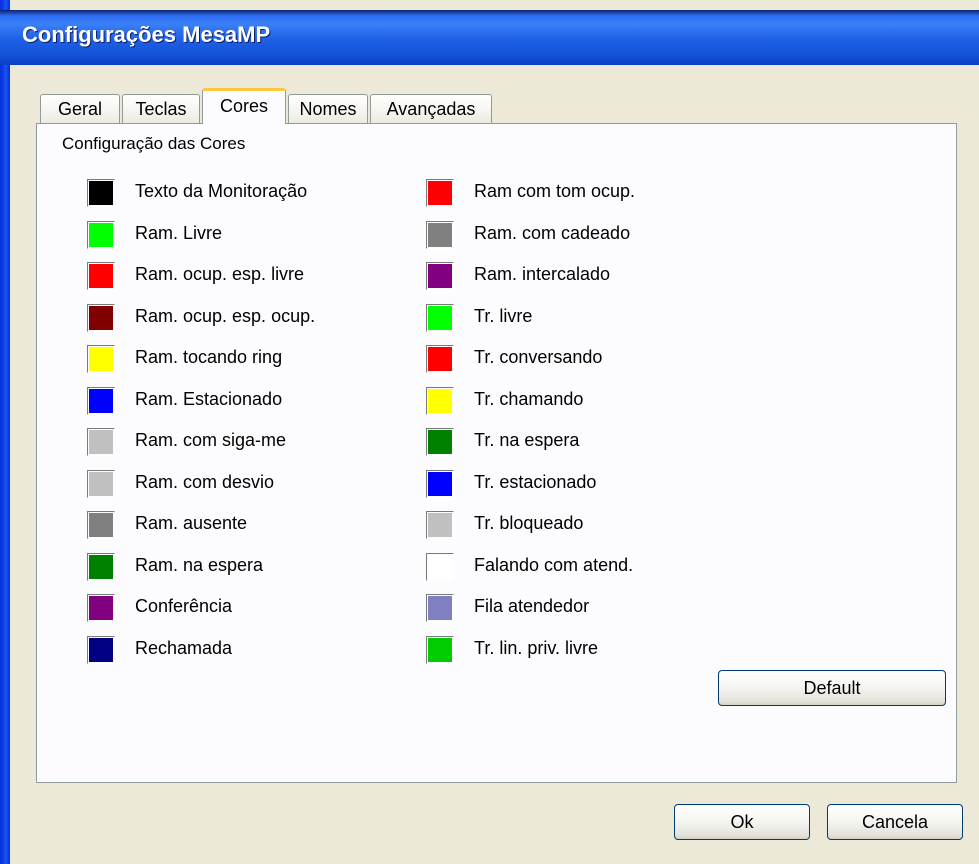  I want to click on color-label: Ram. com desvio, so click(205, 481).